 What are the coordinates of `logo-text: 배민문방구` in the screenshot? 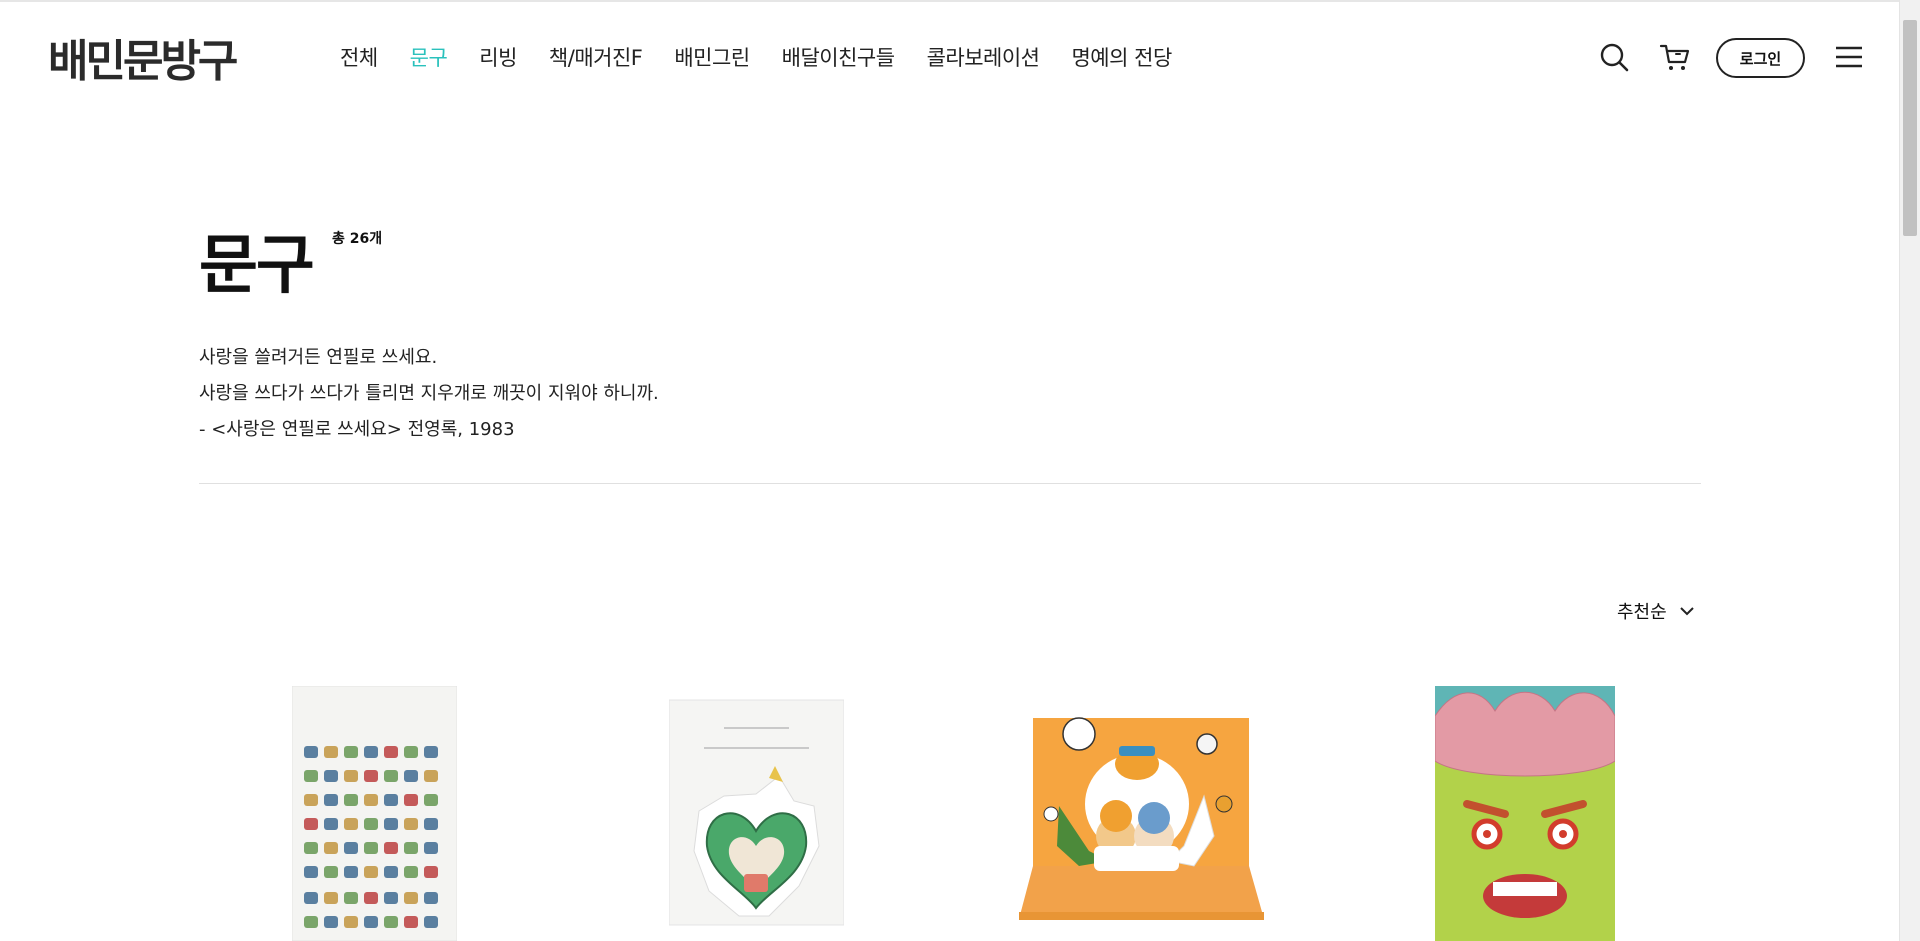 It's located at (143, 61).